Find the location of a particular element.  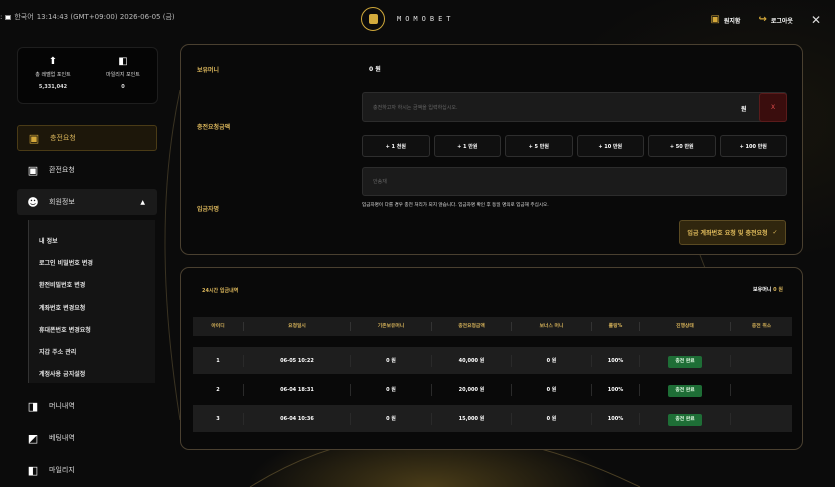

col-prev: 기존보유머니 is located at coordinates (391, 326).